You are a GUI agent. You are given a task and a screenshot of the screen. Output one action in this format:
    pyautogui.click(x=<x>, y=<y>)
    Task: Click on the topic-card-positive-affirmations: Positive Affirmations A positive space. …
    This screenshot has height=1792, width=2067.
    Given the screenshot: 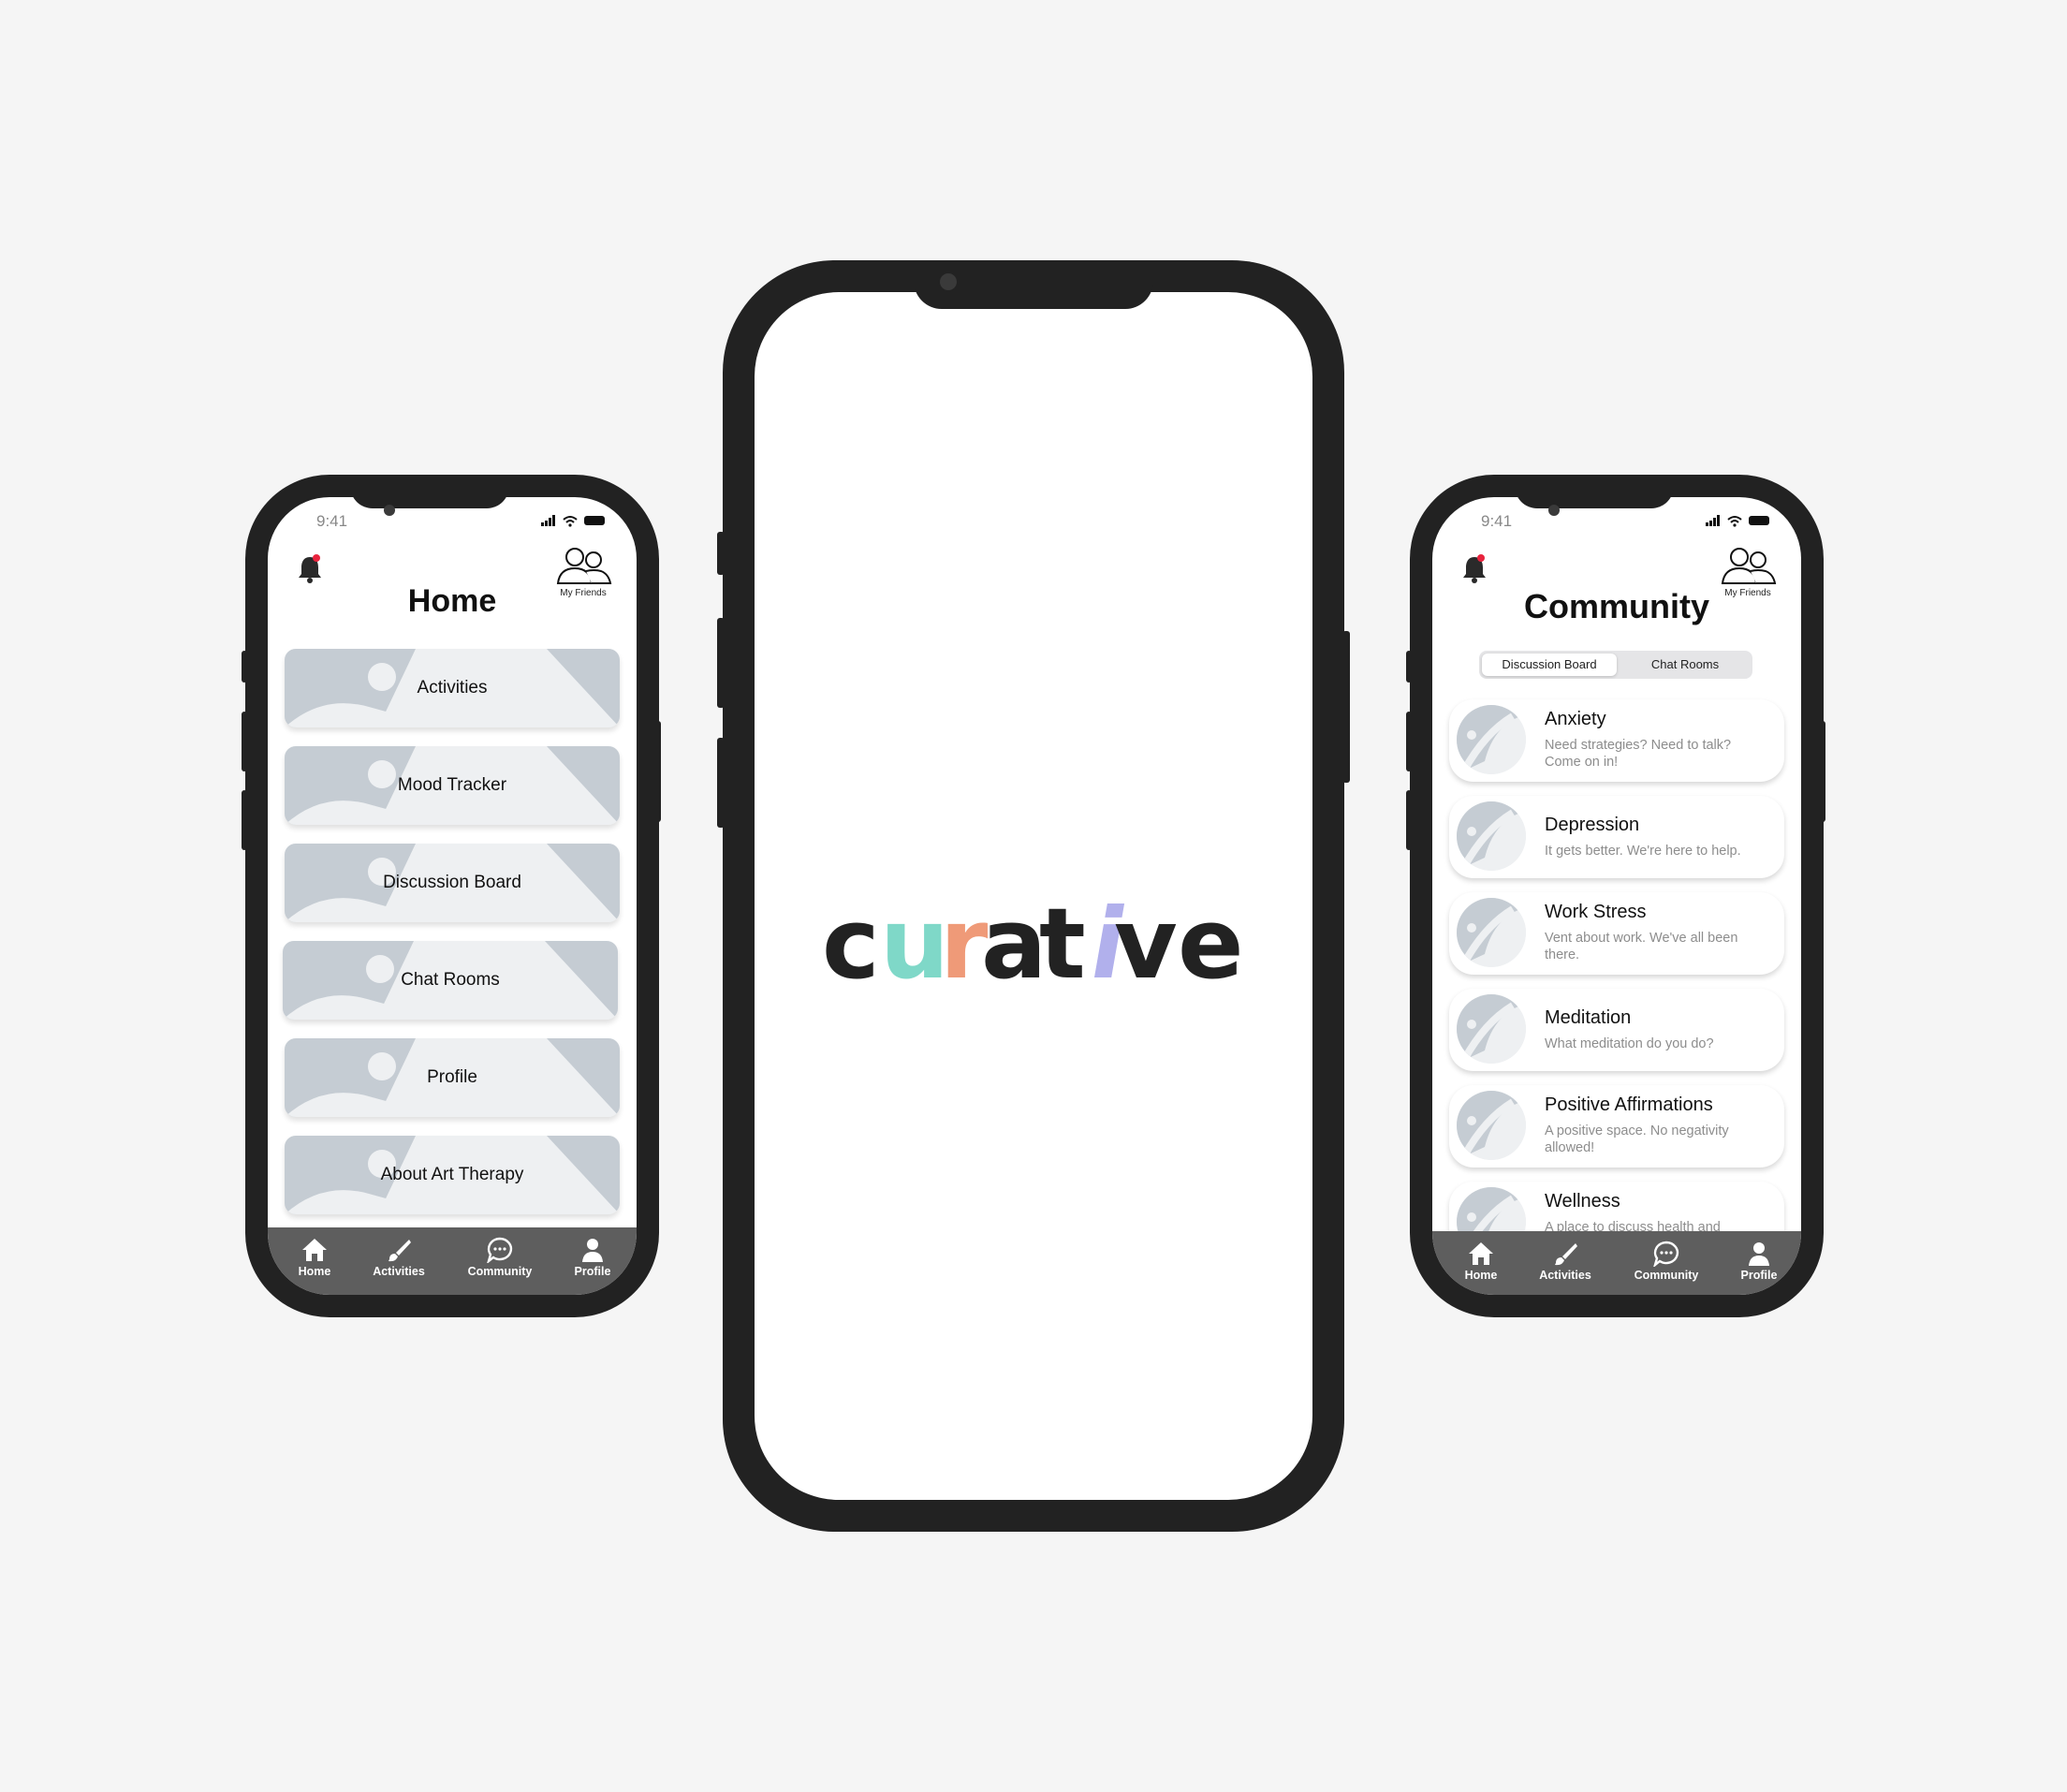 What is the action you would take?
    pyautogui.click(x=1616, y=1127)
    